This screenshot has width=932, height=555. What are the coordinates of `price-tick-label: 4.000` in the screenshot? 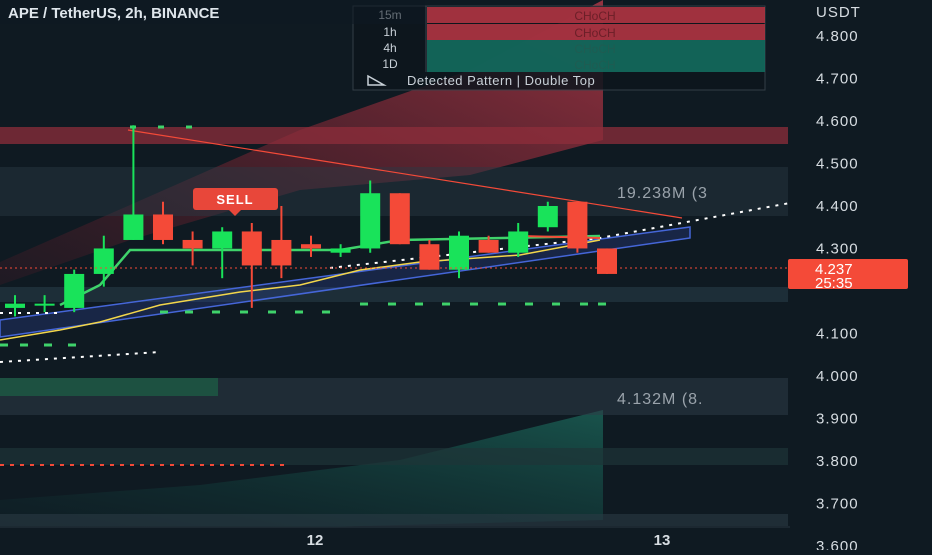 It's located at (837, 376).